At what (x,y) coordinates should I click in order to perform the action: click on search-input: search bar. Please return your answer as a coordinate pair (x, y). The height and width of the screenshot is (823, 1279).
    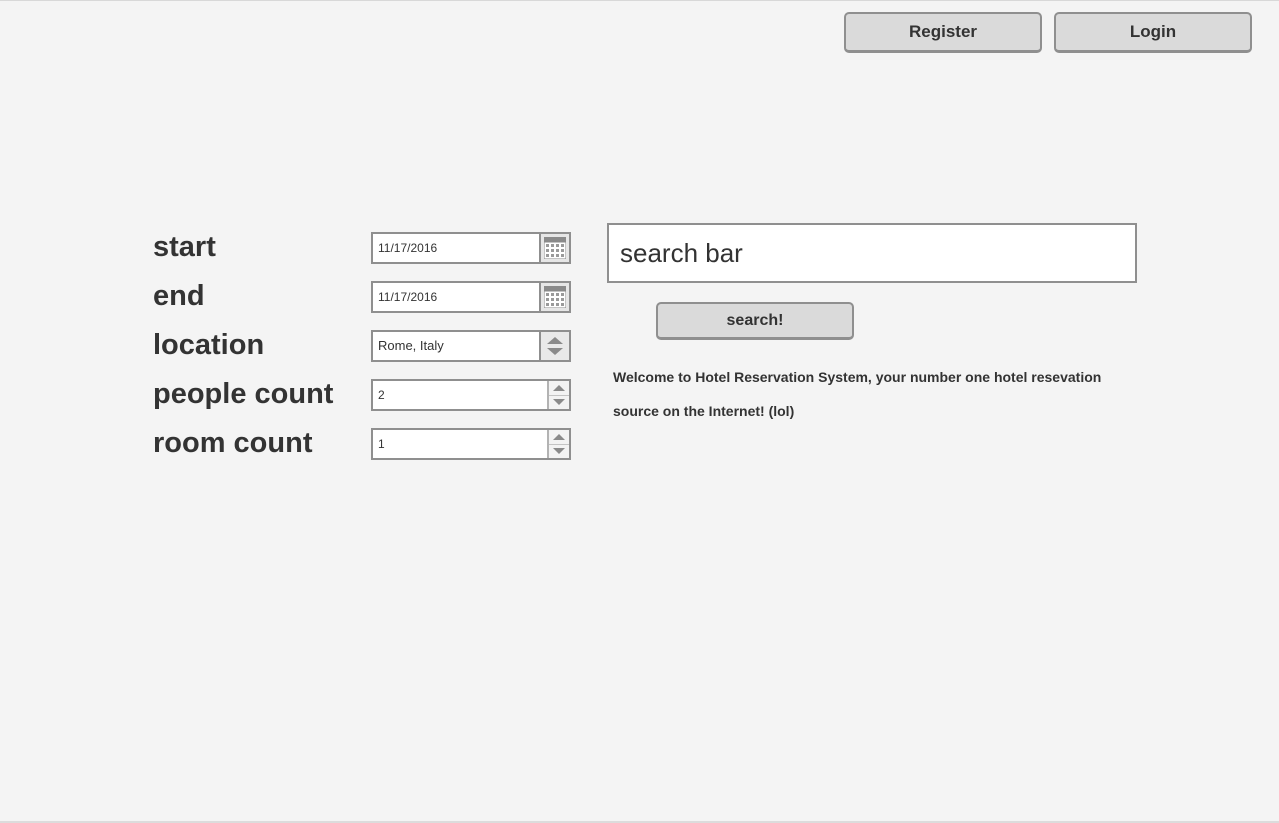
    Looking at the image, I should click on (872, 253).